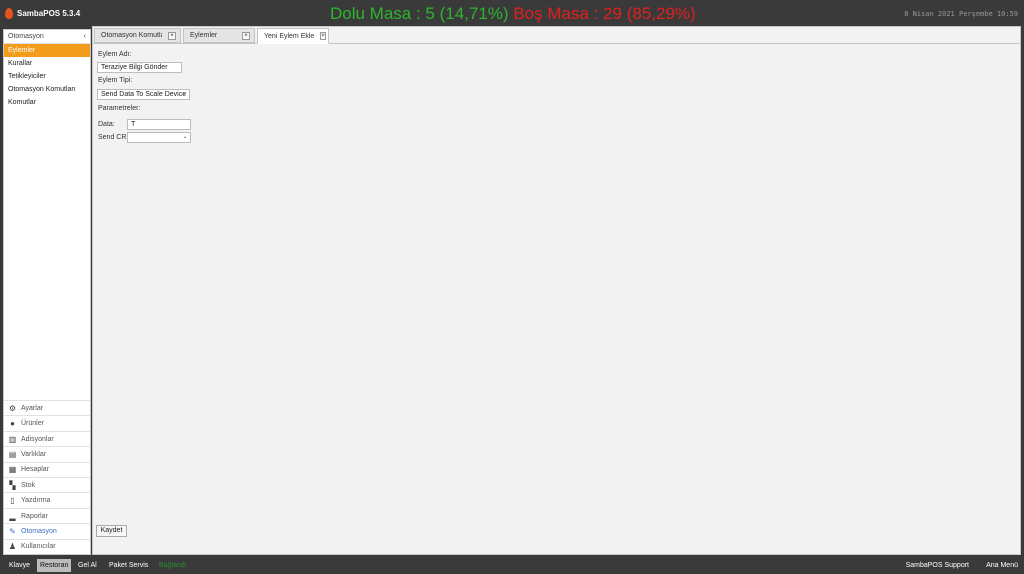  I want to click on sidebar-item-kurallar: Kurallar, so click(47, 63).